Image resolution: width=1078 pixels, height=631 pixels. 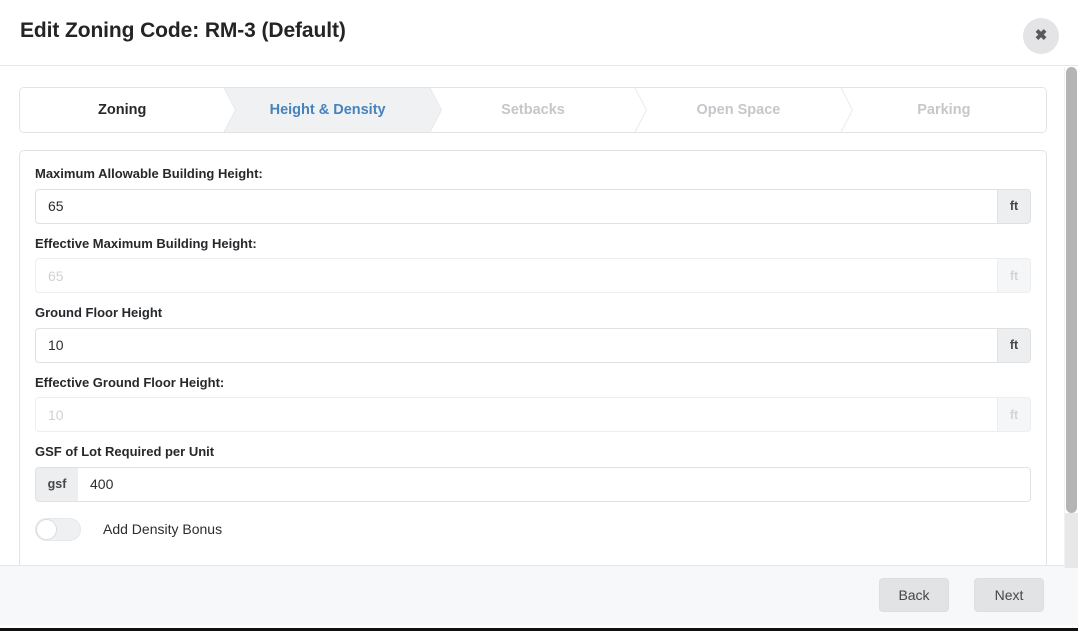 What do you see at coordinates (125, 452) in the screenshot?
I see `field-label: GSF of Lot Required per Unit` at bounding box center [125, 452].